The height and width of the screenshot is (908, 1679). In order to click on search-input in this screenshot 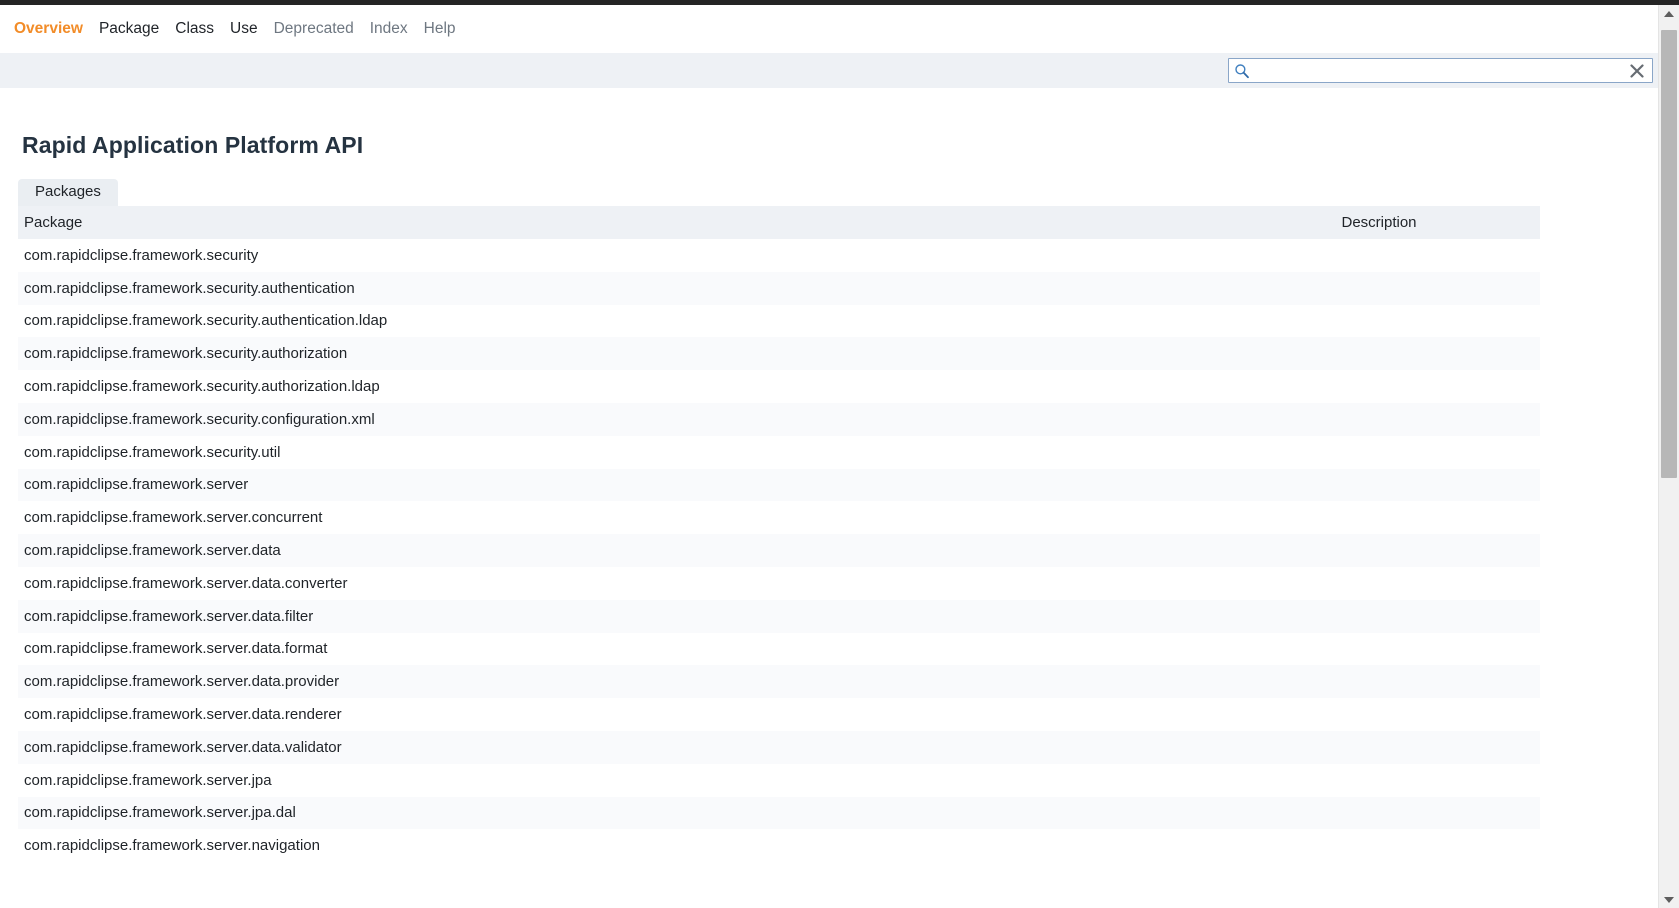, I will do `click(1439, 70)`.